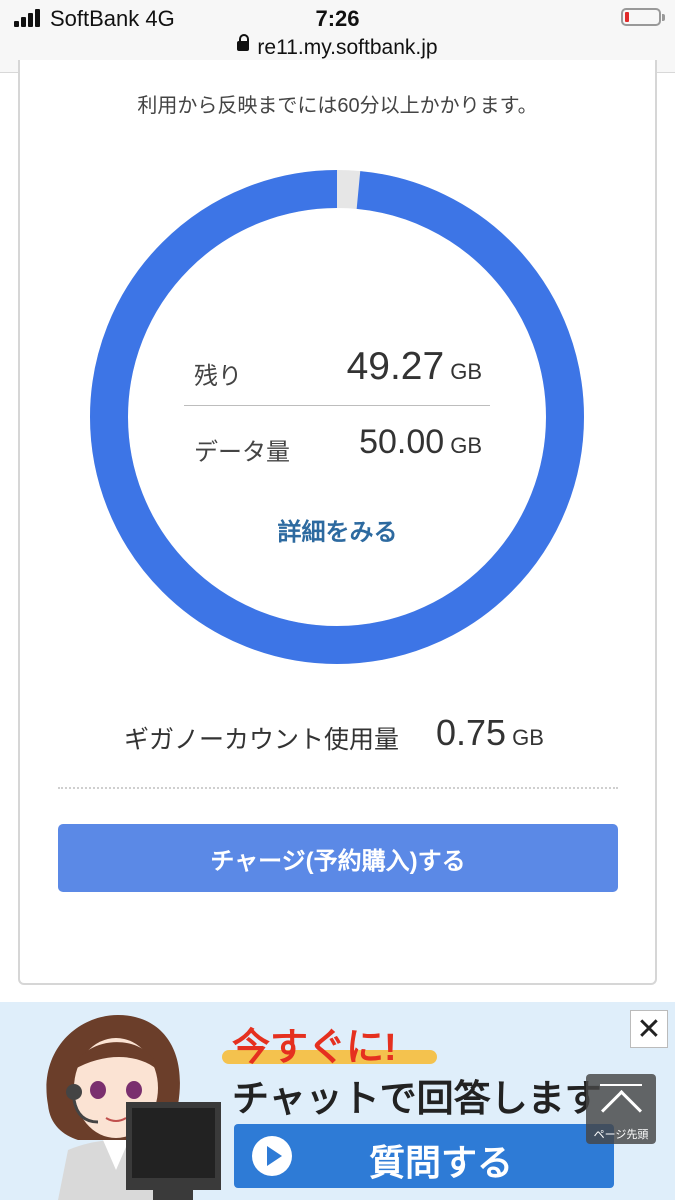 Image resolution: width=675 pixels, height=1200 pixels. Describe the element at coordinates (649, 1029) in the screenshot. I see `close-ad-button: ✕` at that location.